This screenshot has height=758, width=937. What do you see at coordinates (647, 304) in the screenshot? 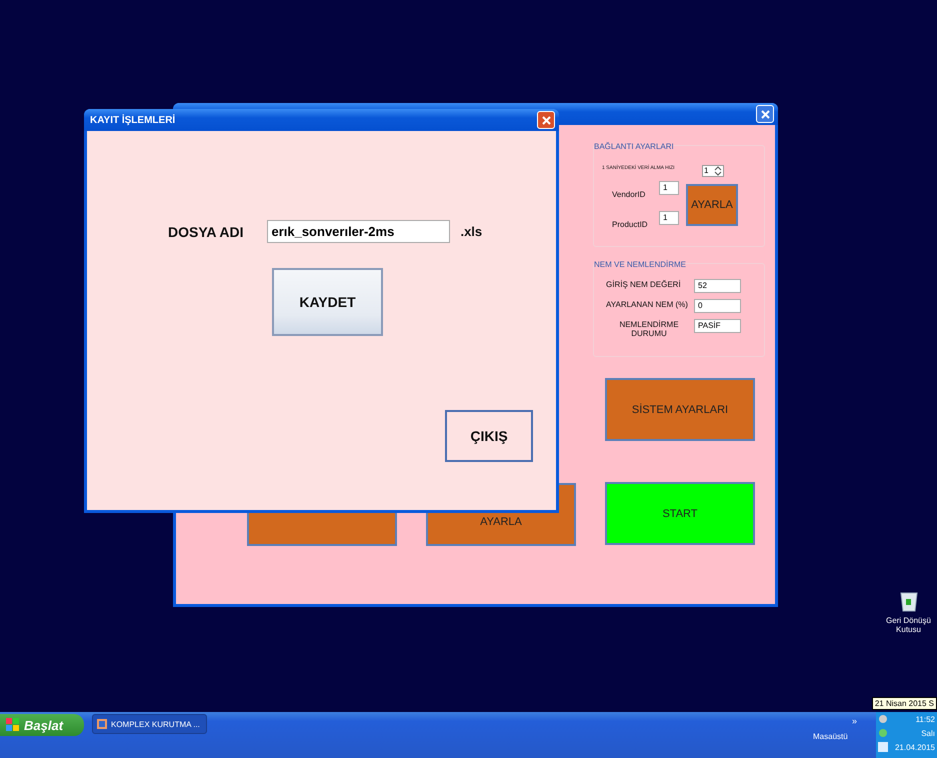
I see `humidity-label: AYARLANAN NEM (%)` at bounding box center [647, 304].